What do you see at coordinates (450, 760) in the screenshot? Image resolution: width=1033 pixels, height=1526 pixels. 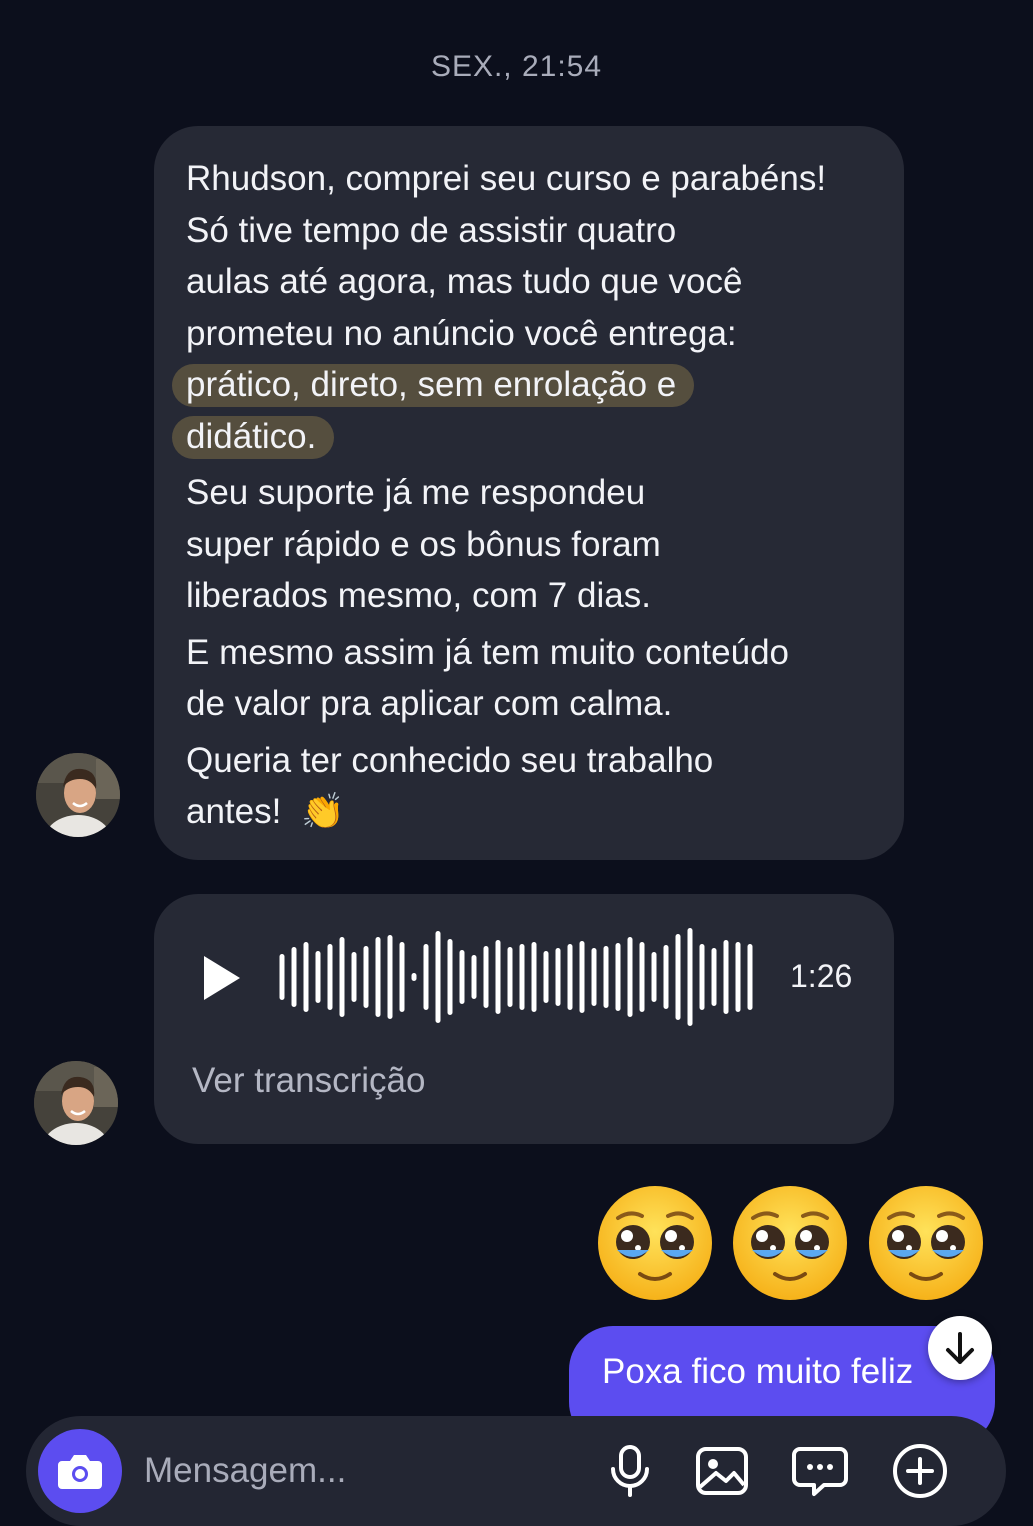 I see `message-line: Queria ter conhecido seu trabalho` at bounding box center [450, 760].